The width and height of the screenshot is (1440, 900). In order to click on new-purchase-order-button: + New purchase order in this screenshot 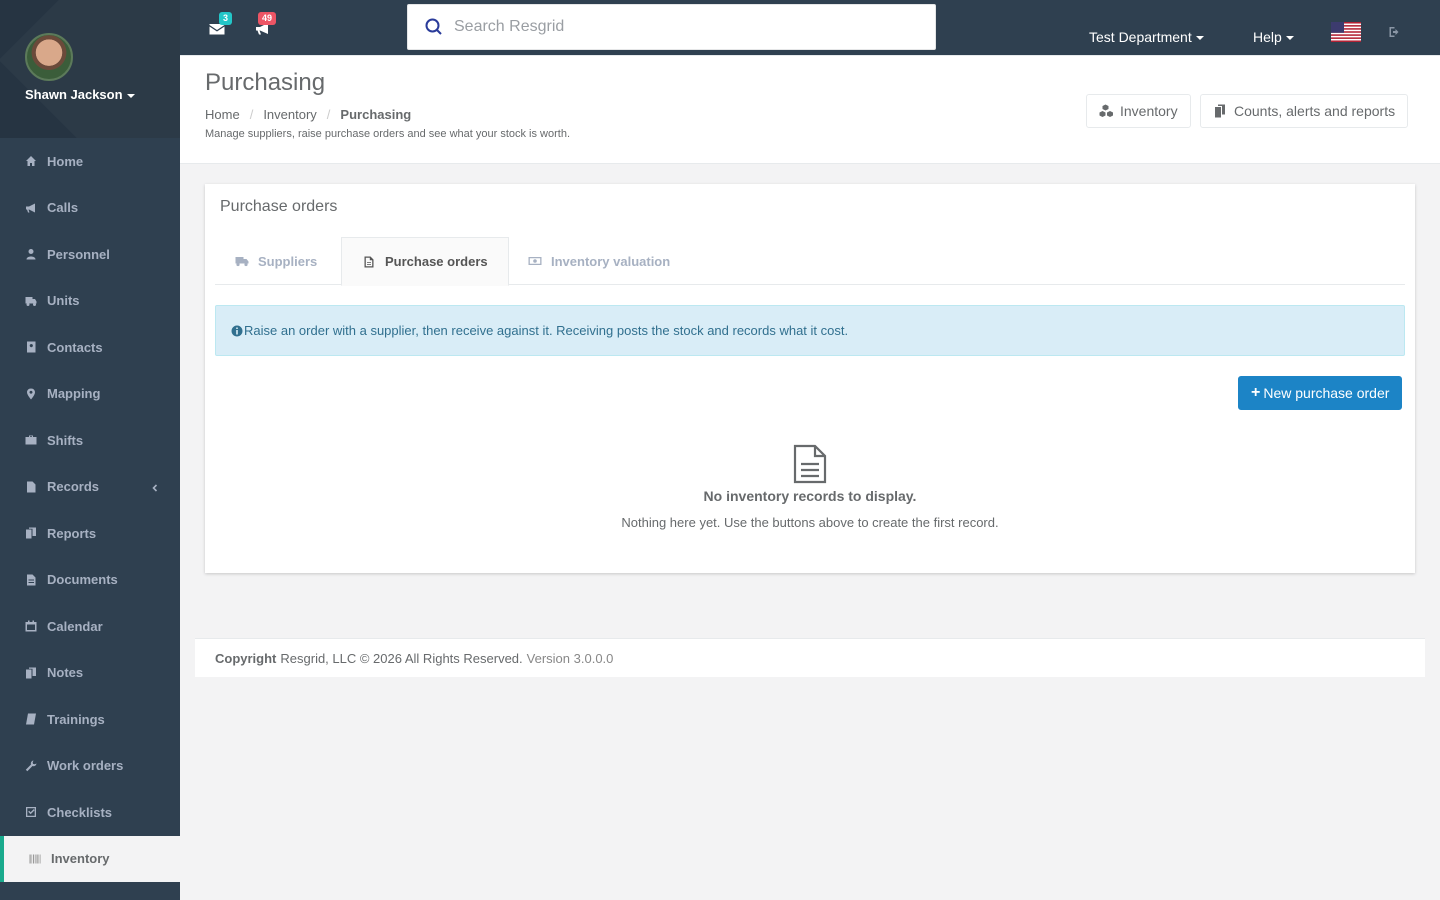, I will do `click(1320, 393)`.